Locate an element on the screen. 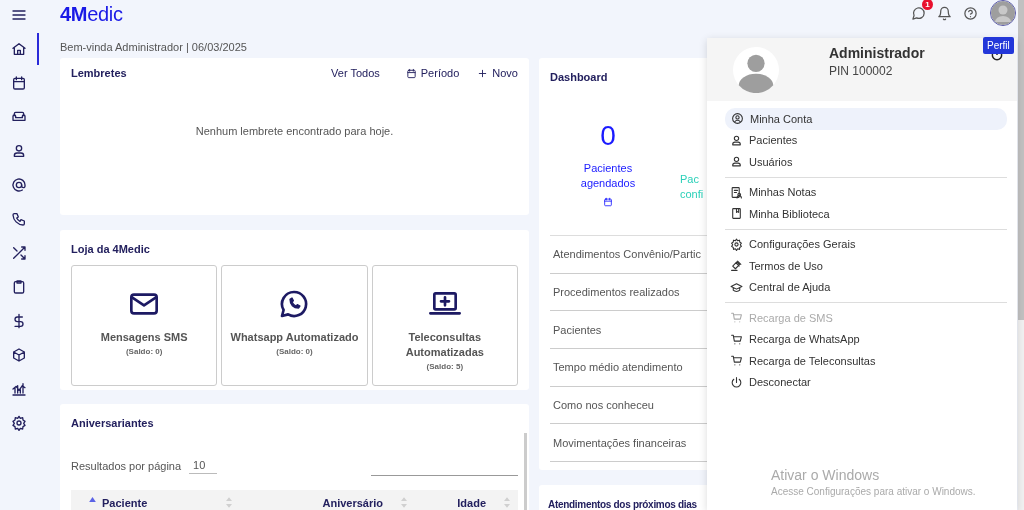  at-icon is located at coordinates (19, 185).